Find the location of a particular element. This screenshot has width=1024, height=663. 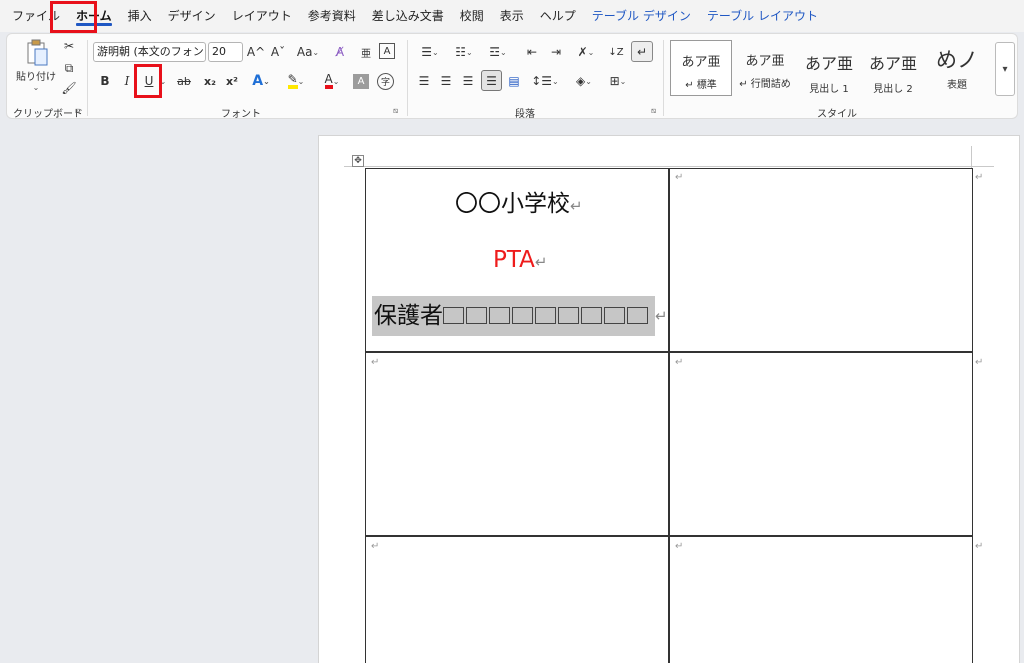

font-launcher-icon: ⧅ is located at coordinates (395, 111).